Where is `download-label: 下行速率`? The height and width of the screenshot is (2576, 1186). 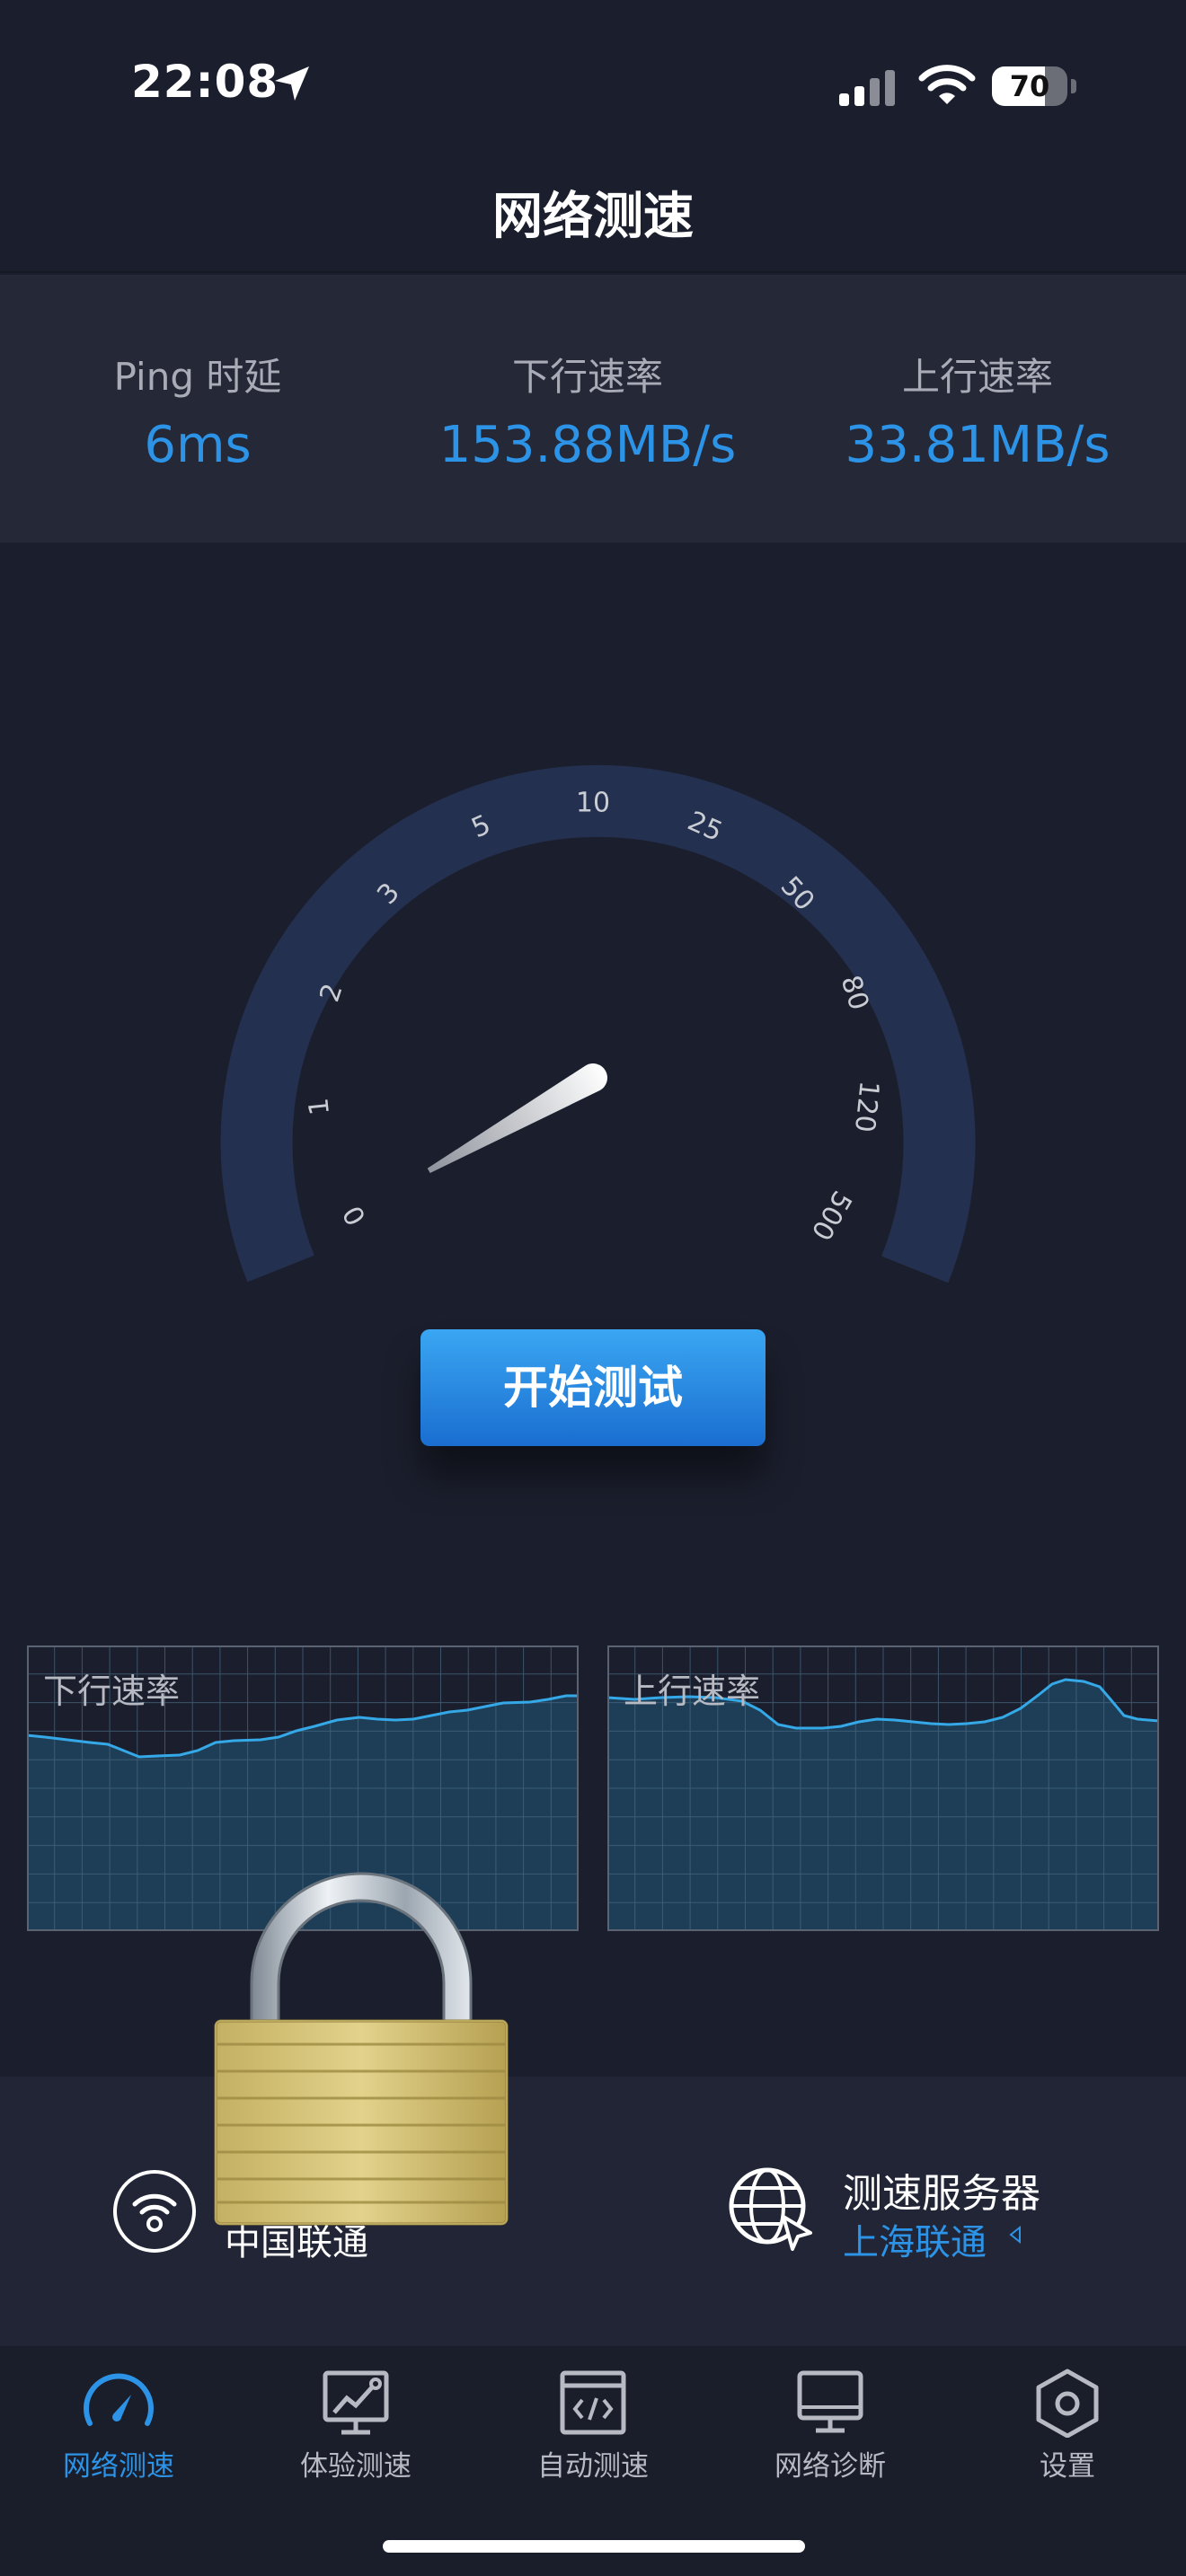
download-label: 下行速率 is located at coordinates (587, 377).